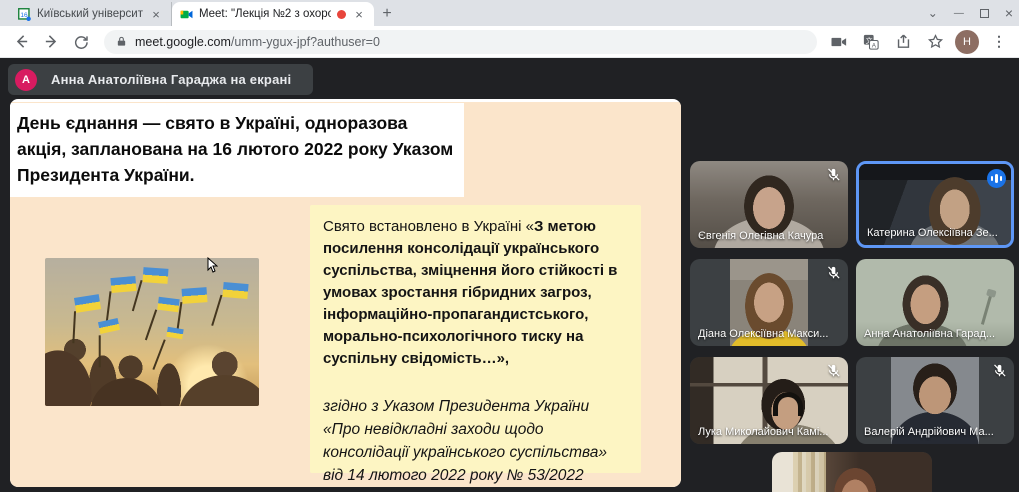  I want to click on self-view-tile: Ви, so click(852, 472).